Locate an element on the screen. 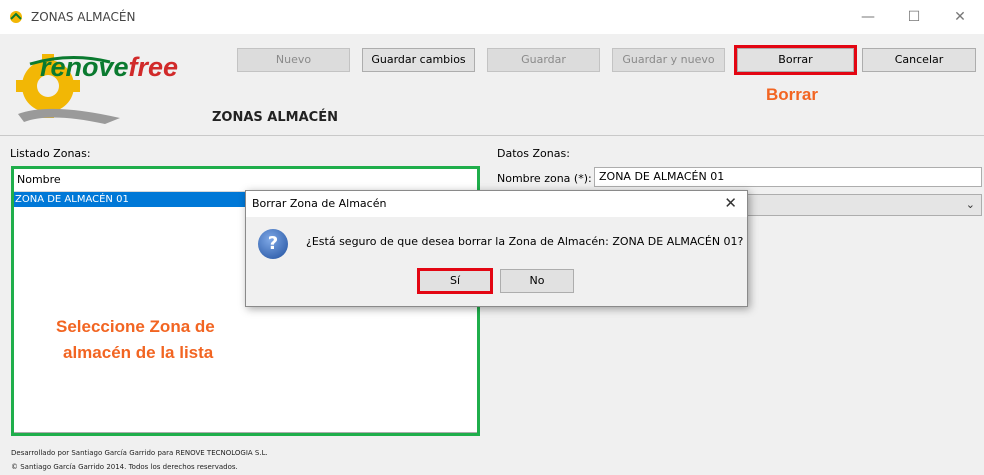 This screenshot has width=984, height=475. dialog-close-button: ✕ is located at coordinates (730, 203).